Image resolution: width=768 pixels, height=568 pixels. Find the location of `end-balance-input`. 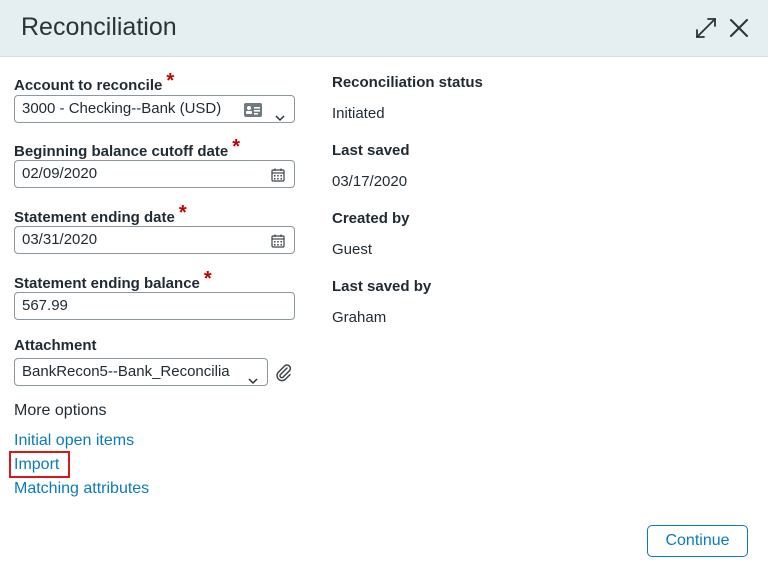

end-balance-input is located at coordinates (137, 306).